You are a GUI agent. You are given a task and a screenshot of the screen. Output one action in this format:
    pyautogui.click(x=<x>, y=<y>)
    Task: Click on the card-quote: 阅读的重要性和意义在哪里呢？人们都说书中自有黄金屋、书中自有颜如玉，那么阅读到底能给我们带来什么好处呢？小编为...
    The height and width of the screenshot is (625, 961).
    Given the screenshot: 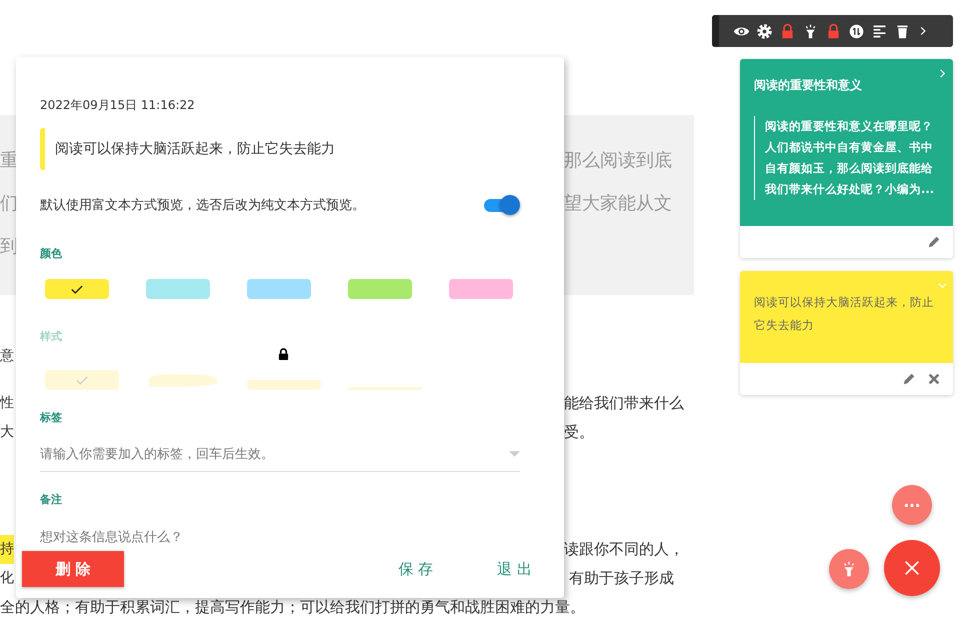 What is the action you would take?
    pyautogui.click(x=846, y=158)
    